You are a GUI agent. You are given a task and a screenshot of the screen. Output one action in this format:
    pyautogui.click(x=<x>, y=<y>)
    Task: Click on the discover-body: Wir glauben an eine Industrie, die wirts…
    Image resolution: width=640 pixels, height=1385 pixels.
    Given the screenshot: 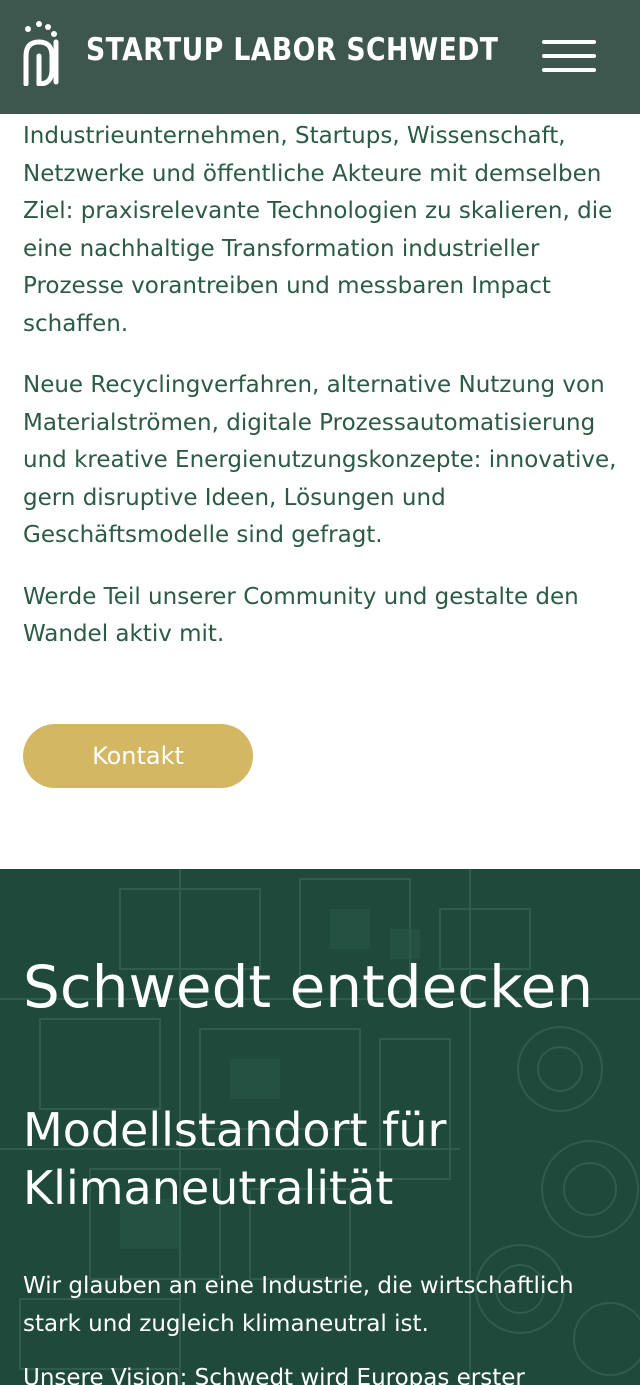 What is the action you would take?
    pyautogui.click(x=323, y=1326)
    